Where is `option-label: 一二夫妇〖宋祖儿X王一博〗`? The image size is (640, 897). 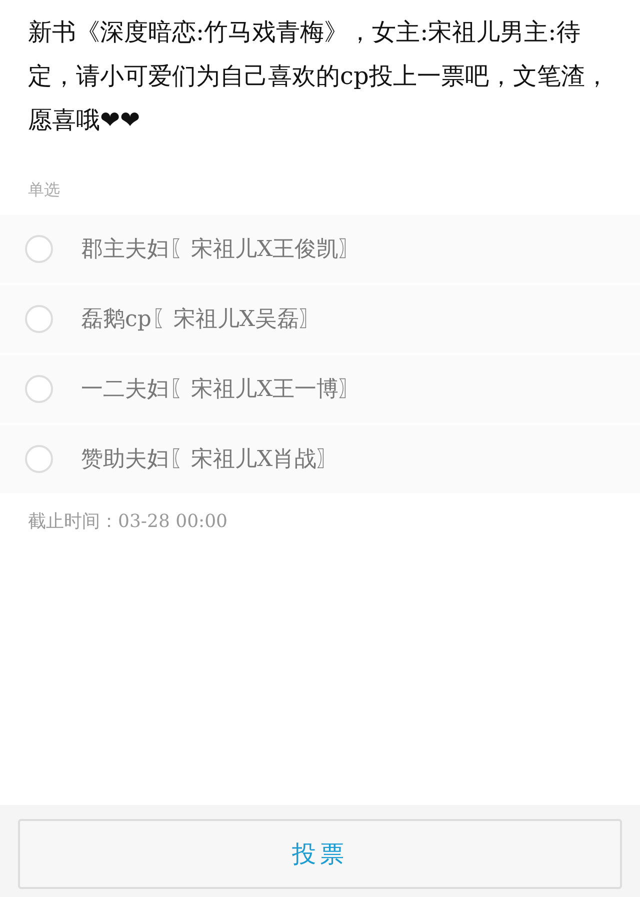
option-label: 一二夫妇〖宋祖儿X王一博〗 is located at coordinates (221, 390).